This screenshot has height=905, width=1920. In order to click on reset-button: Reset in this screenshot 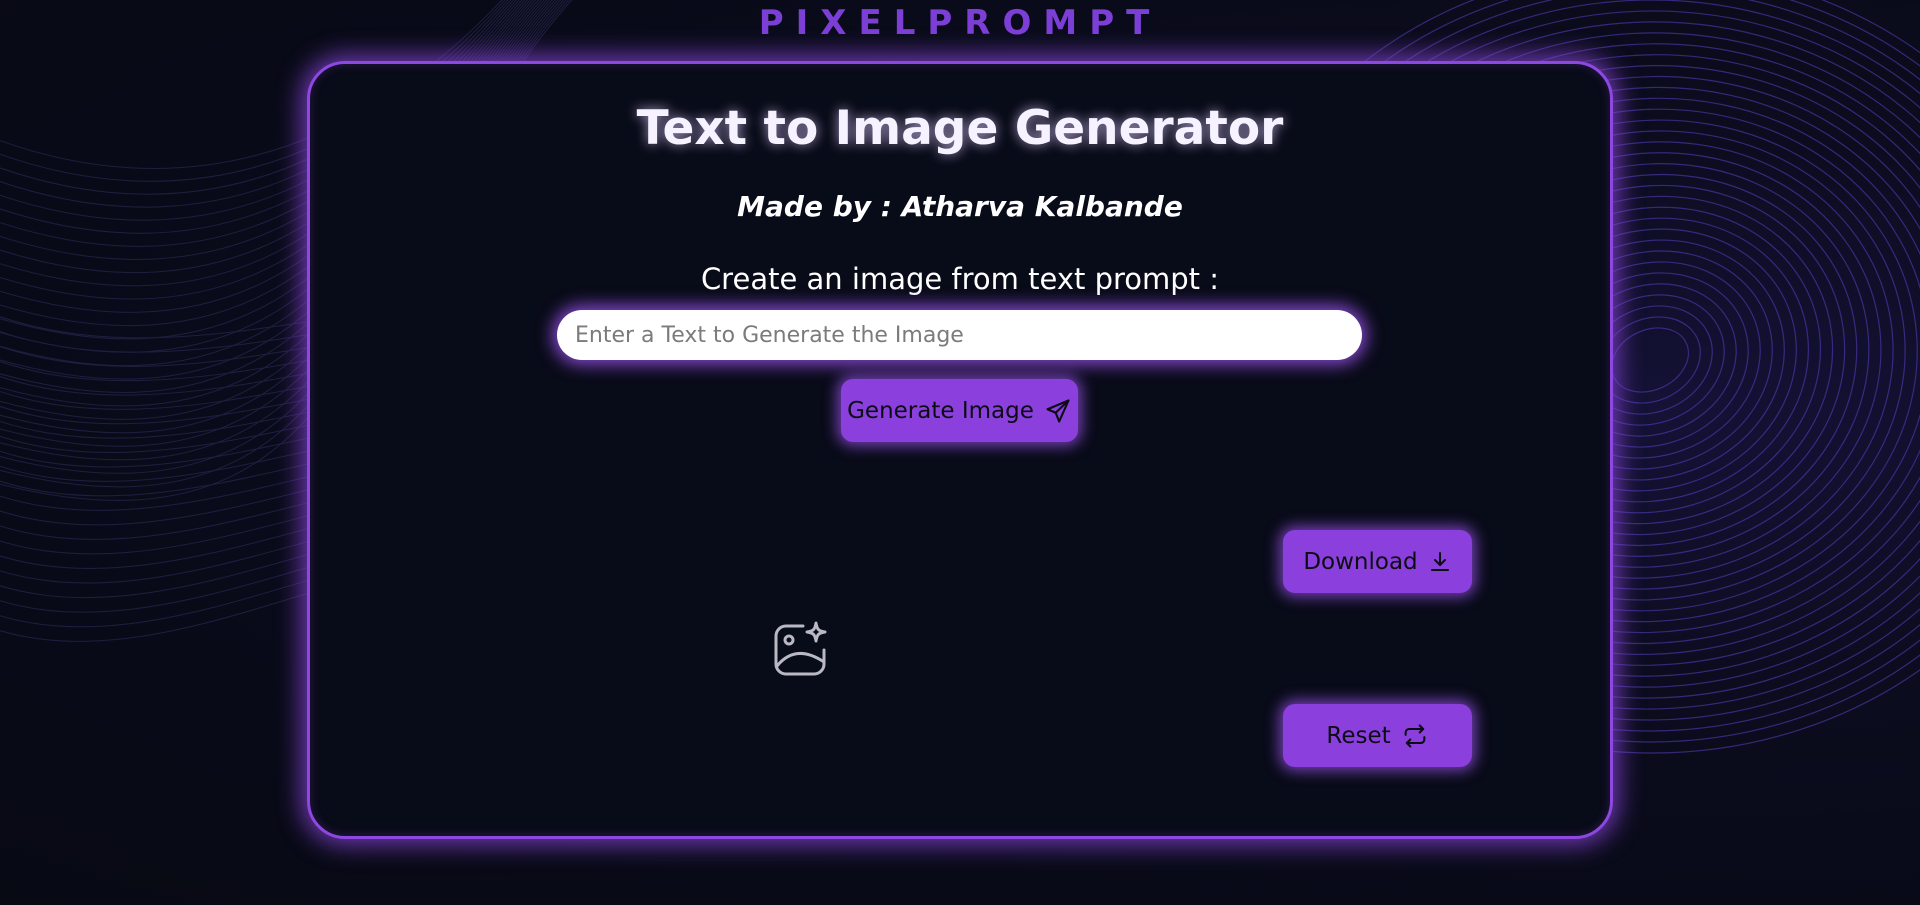, I will do `click(1377, 735)`.